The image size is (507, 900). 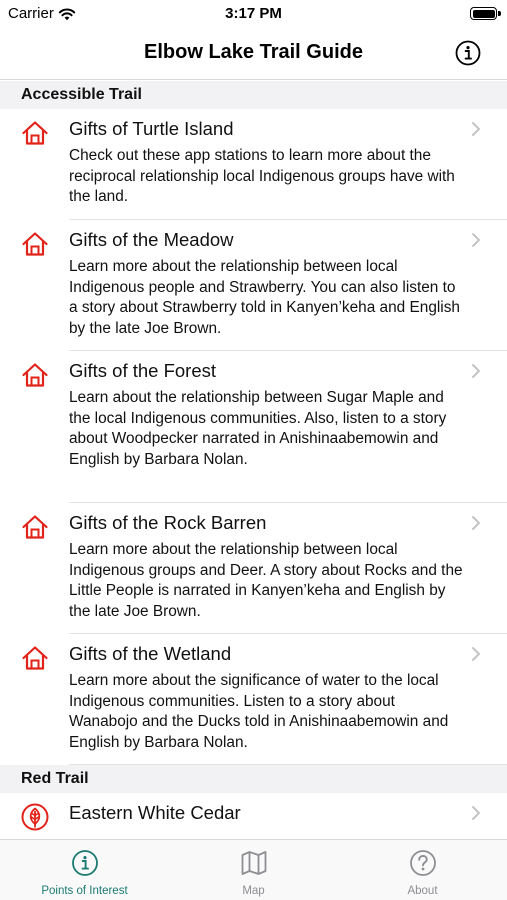 I want to click on tab-label: Map, so click(x=253, y=891).